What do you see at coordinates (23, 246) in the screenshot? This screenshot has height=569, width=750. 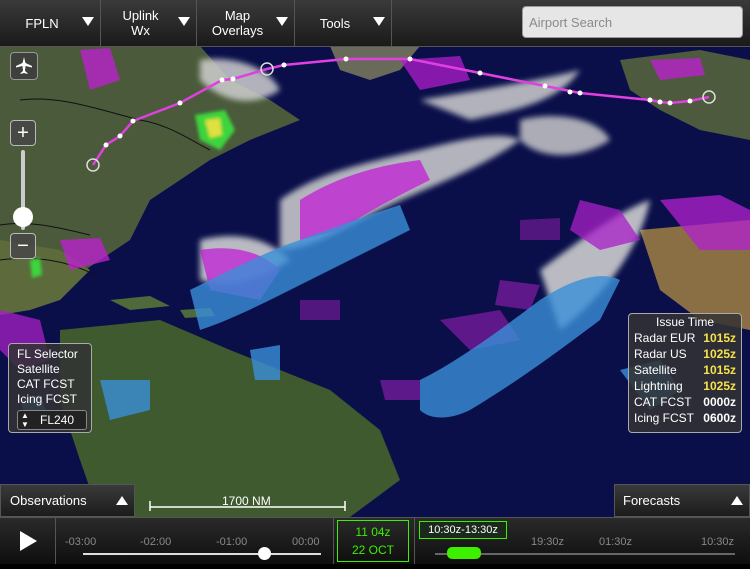 I see `zoom-out-button: −` at bounding box center [23, 246].